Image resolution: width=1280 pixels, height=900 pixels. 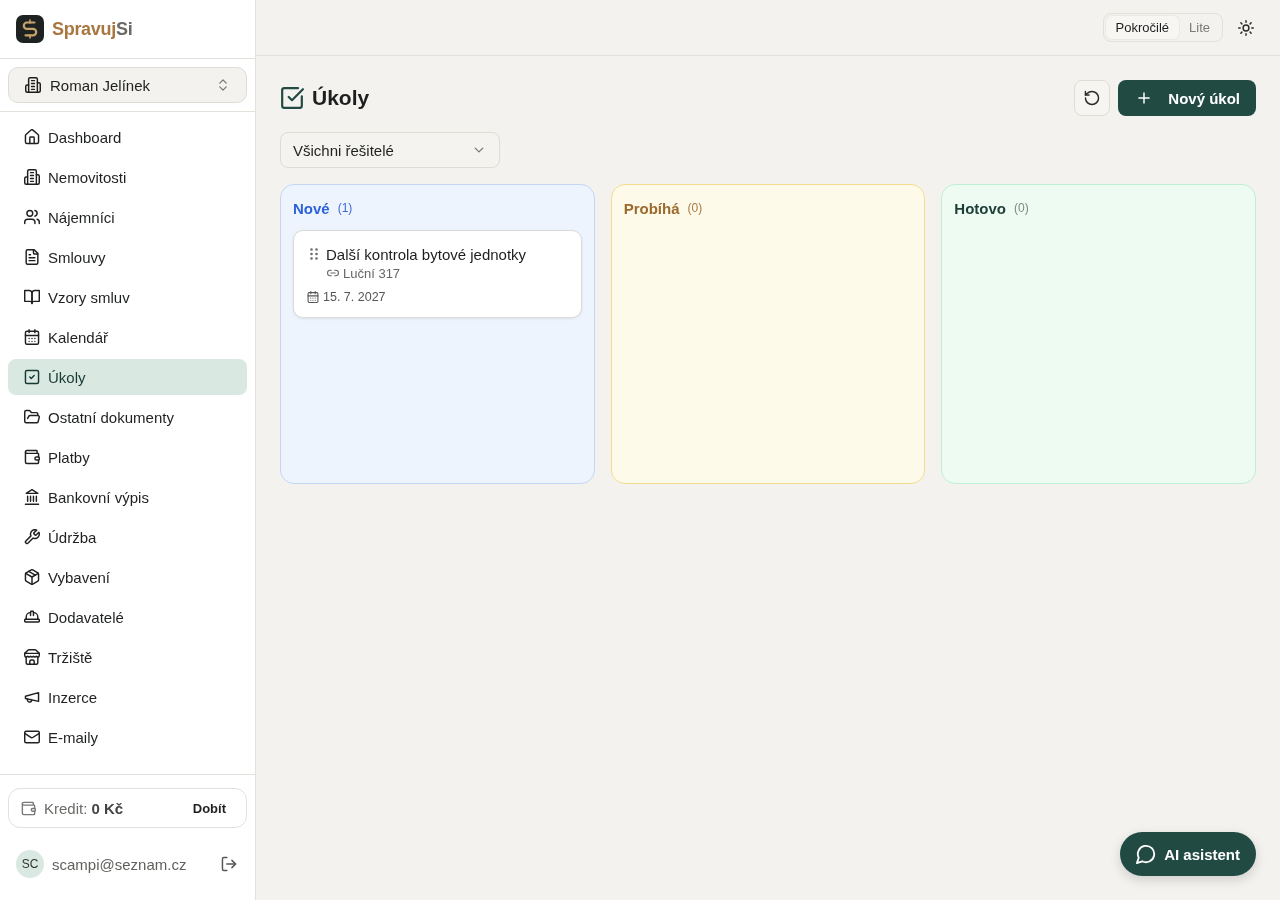 I want to click on wrench-icon, so click(x=32, y=537).